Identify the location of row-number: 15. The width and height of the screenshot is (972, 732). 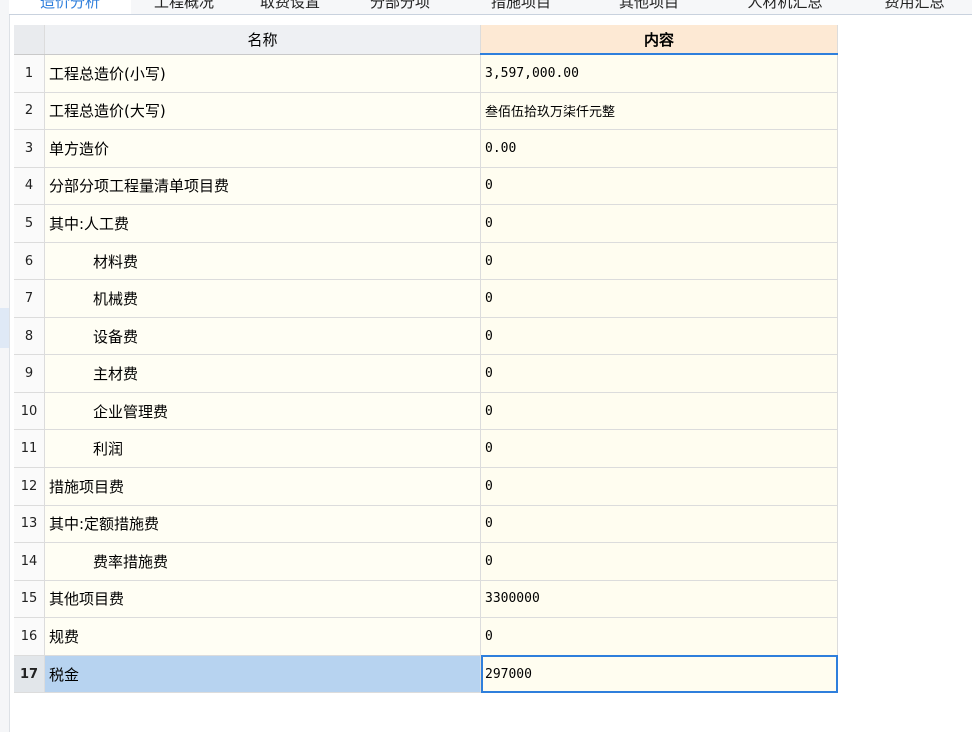
(29, 599).